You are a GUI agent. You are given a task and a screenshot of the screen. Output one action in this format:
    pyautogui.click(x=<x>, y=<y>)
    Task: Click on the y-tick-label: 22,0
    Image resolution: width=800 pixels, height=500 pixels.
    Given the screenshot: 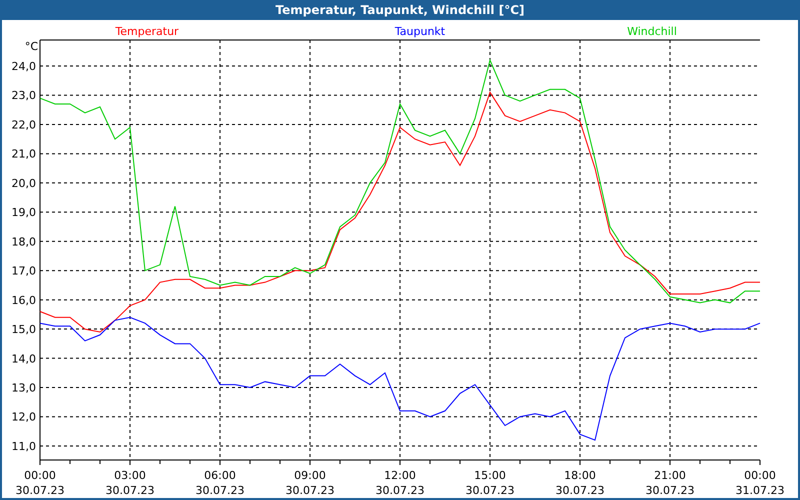 What is the action you would take?
    pyautogui.click(x=24, y=125)
    